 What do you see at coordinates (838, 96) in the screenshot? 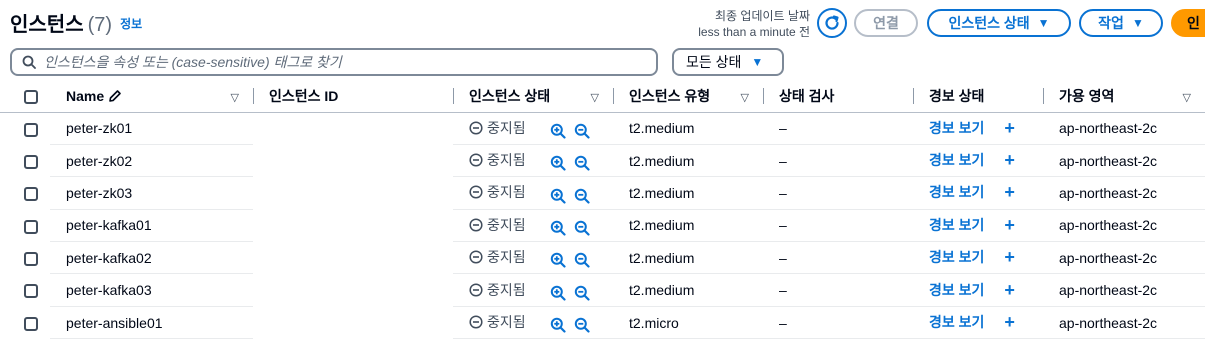
I see `column-header-status-check: 상태 검사` at bounding box center [838, 96].